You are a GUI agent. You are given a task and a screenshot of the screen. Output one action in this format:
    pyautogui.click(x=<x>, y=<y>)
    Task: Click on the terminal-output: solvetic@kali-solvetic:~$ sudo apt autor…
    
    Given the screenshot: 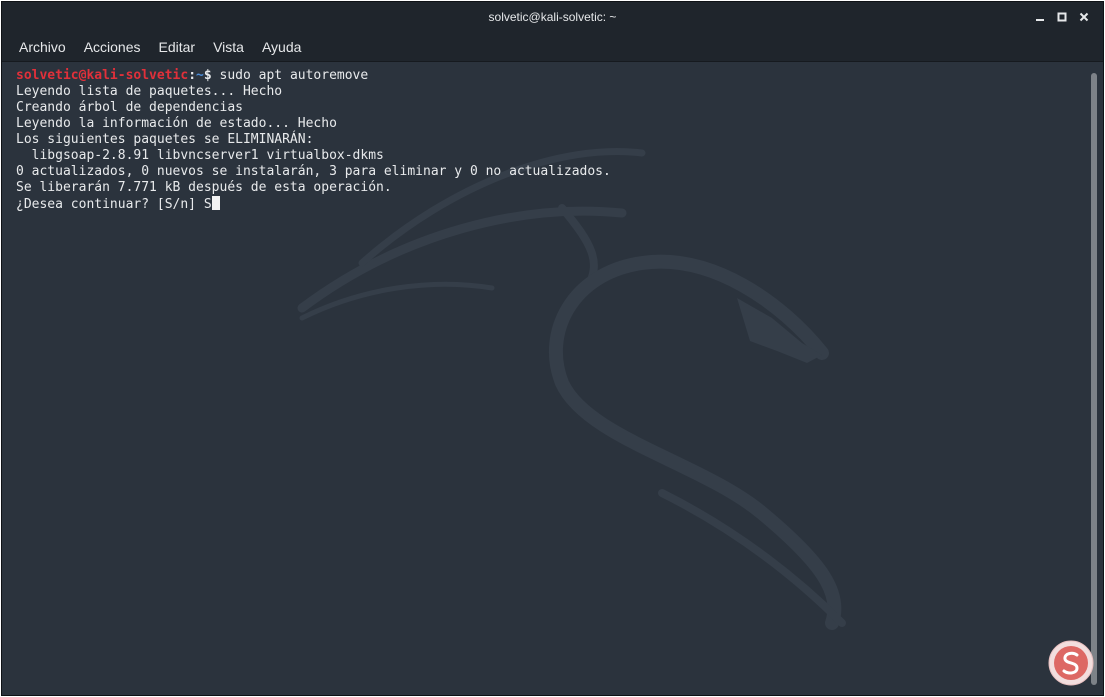 What is the action you would take?
    pyautogui.click(x=313, y=140)
    